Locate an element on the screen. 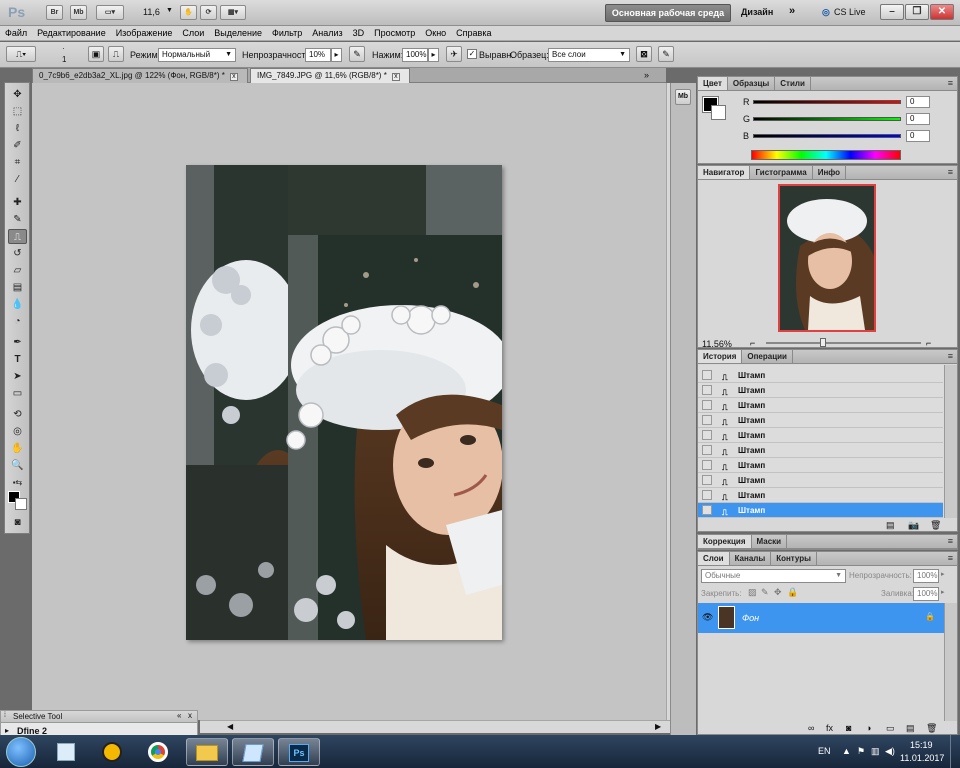 The width and height of the screenshot is (960, 768). adjustment-layer-icon: ◑ is located at coordinates (868, 728).